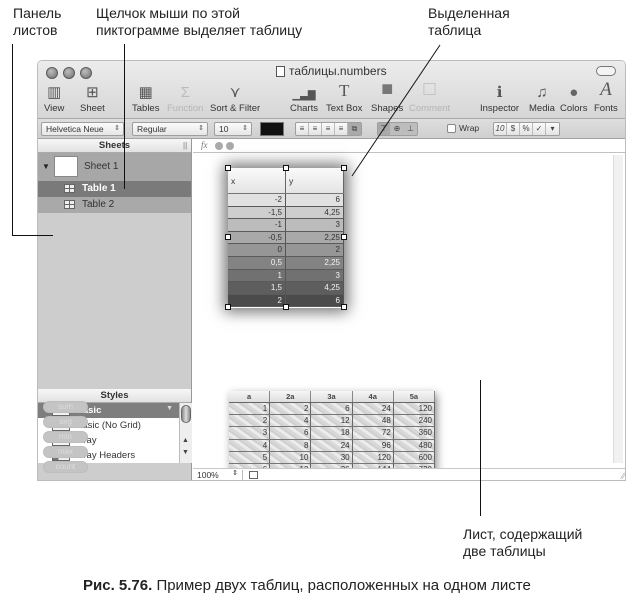  What do you see at coordinates (65, 467) in the screenshot?
I see `quick-count-button: count` at bounding box center [65, 467].